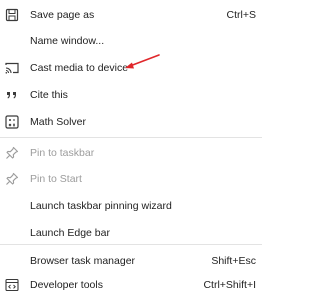 The height and width of the screenshot is (300, 320). I want to click on menu-item-label: Browser task manager, so click(83, 261).